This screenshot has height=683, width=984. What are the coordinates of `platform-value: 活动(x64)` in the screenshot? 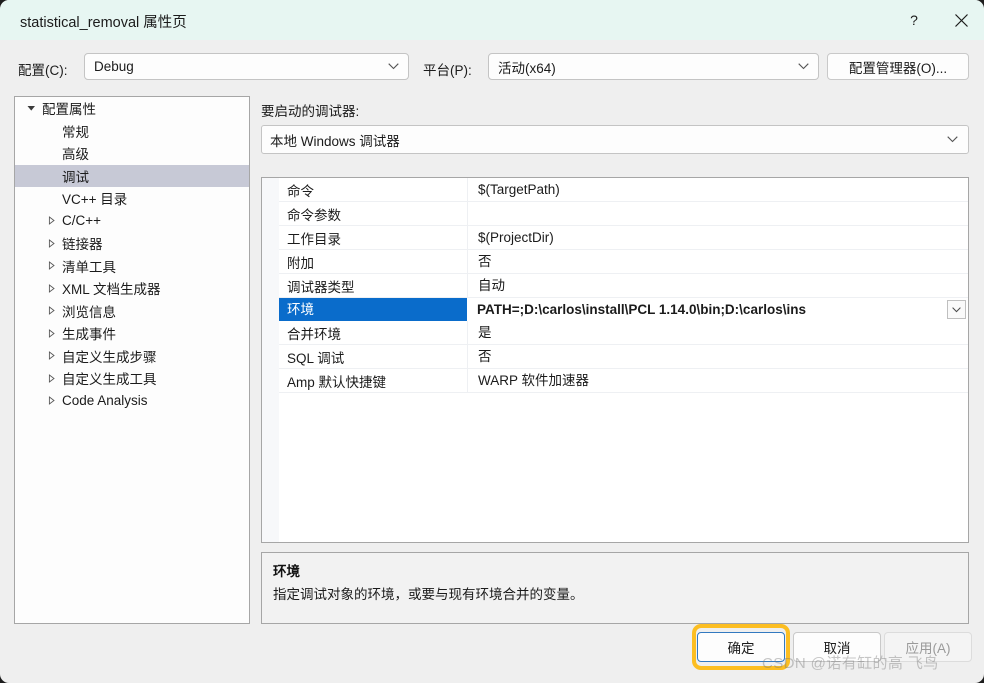 It's located at (527, 68).